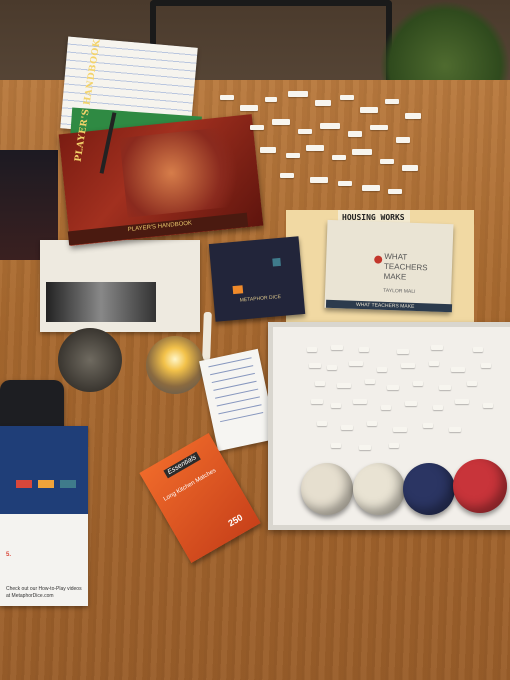 The width and height of the screenshot is (510, 680). Describe the element at coordinates (9, 555) in the screenshot. I see `leaflet-step5-label: 5.` at that location.